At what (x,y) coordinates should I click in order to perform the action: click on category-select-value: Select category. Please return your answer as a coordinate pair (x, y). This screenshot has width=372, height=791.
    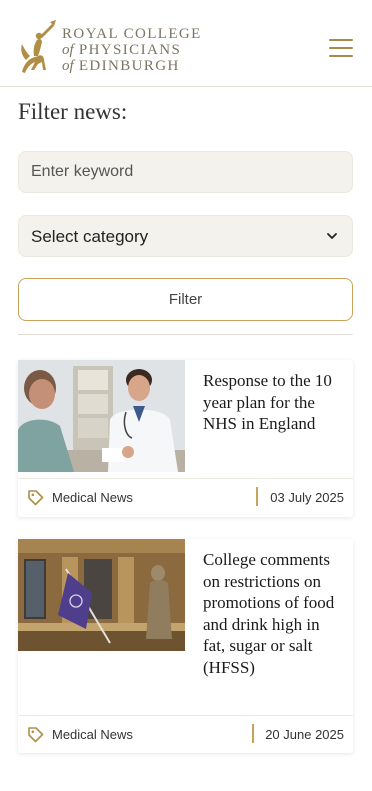
    Looking at the image, I should click on (90, 236).